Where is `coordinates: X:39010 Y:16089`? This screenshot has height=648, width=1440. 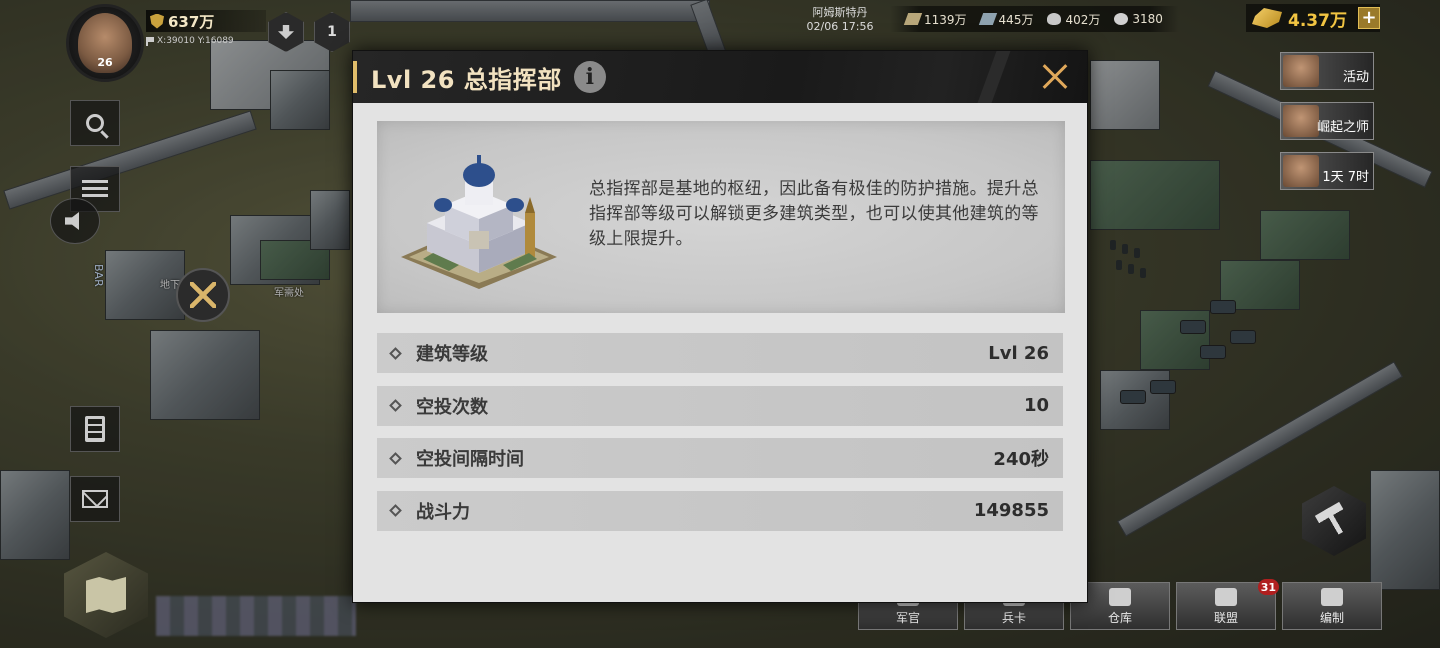 coordinates: X:39010 Y:16089 is located at coordinates (190, 41).